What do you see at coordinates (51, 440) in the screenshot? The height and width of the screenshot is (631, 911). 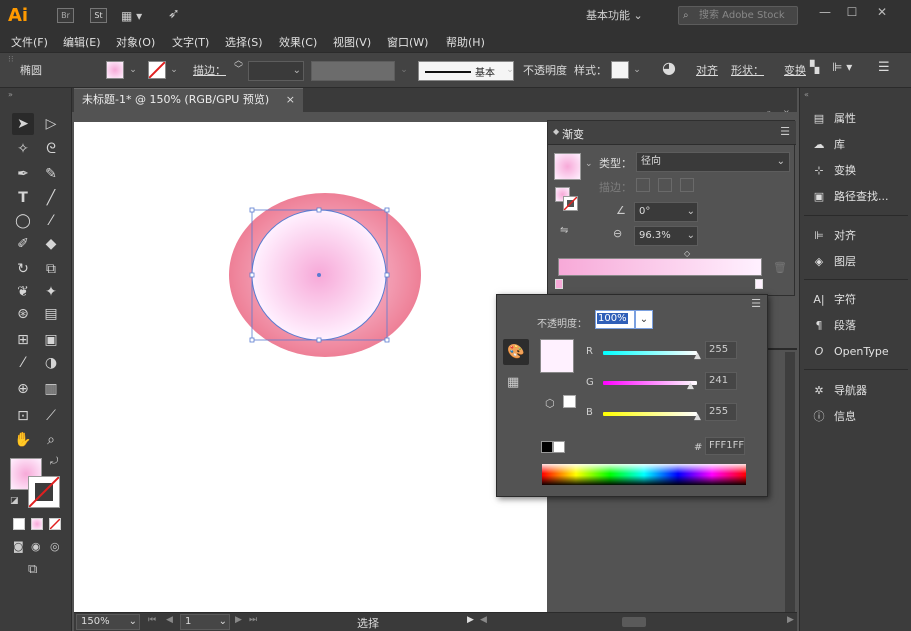 I see `zoom-tool-icon: ⌕` at bounding box center [51, 440].